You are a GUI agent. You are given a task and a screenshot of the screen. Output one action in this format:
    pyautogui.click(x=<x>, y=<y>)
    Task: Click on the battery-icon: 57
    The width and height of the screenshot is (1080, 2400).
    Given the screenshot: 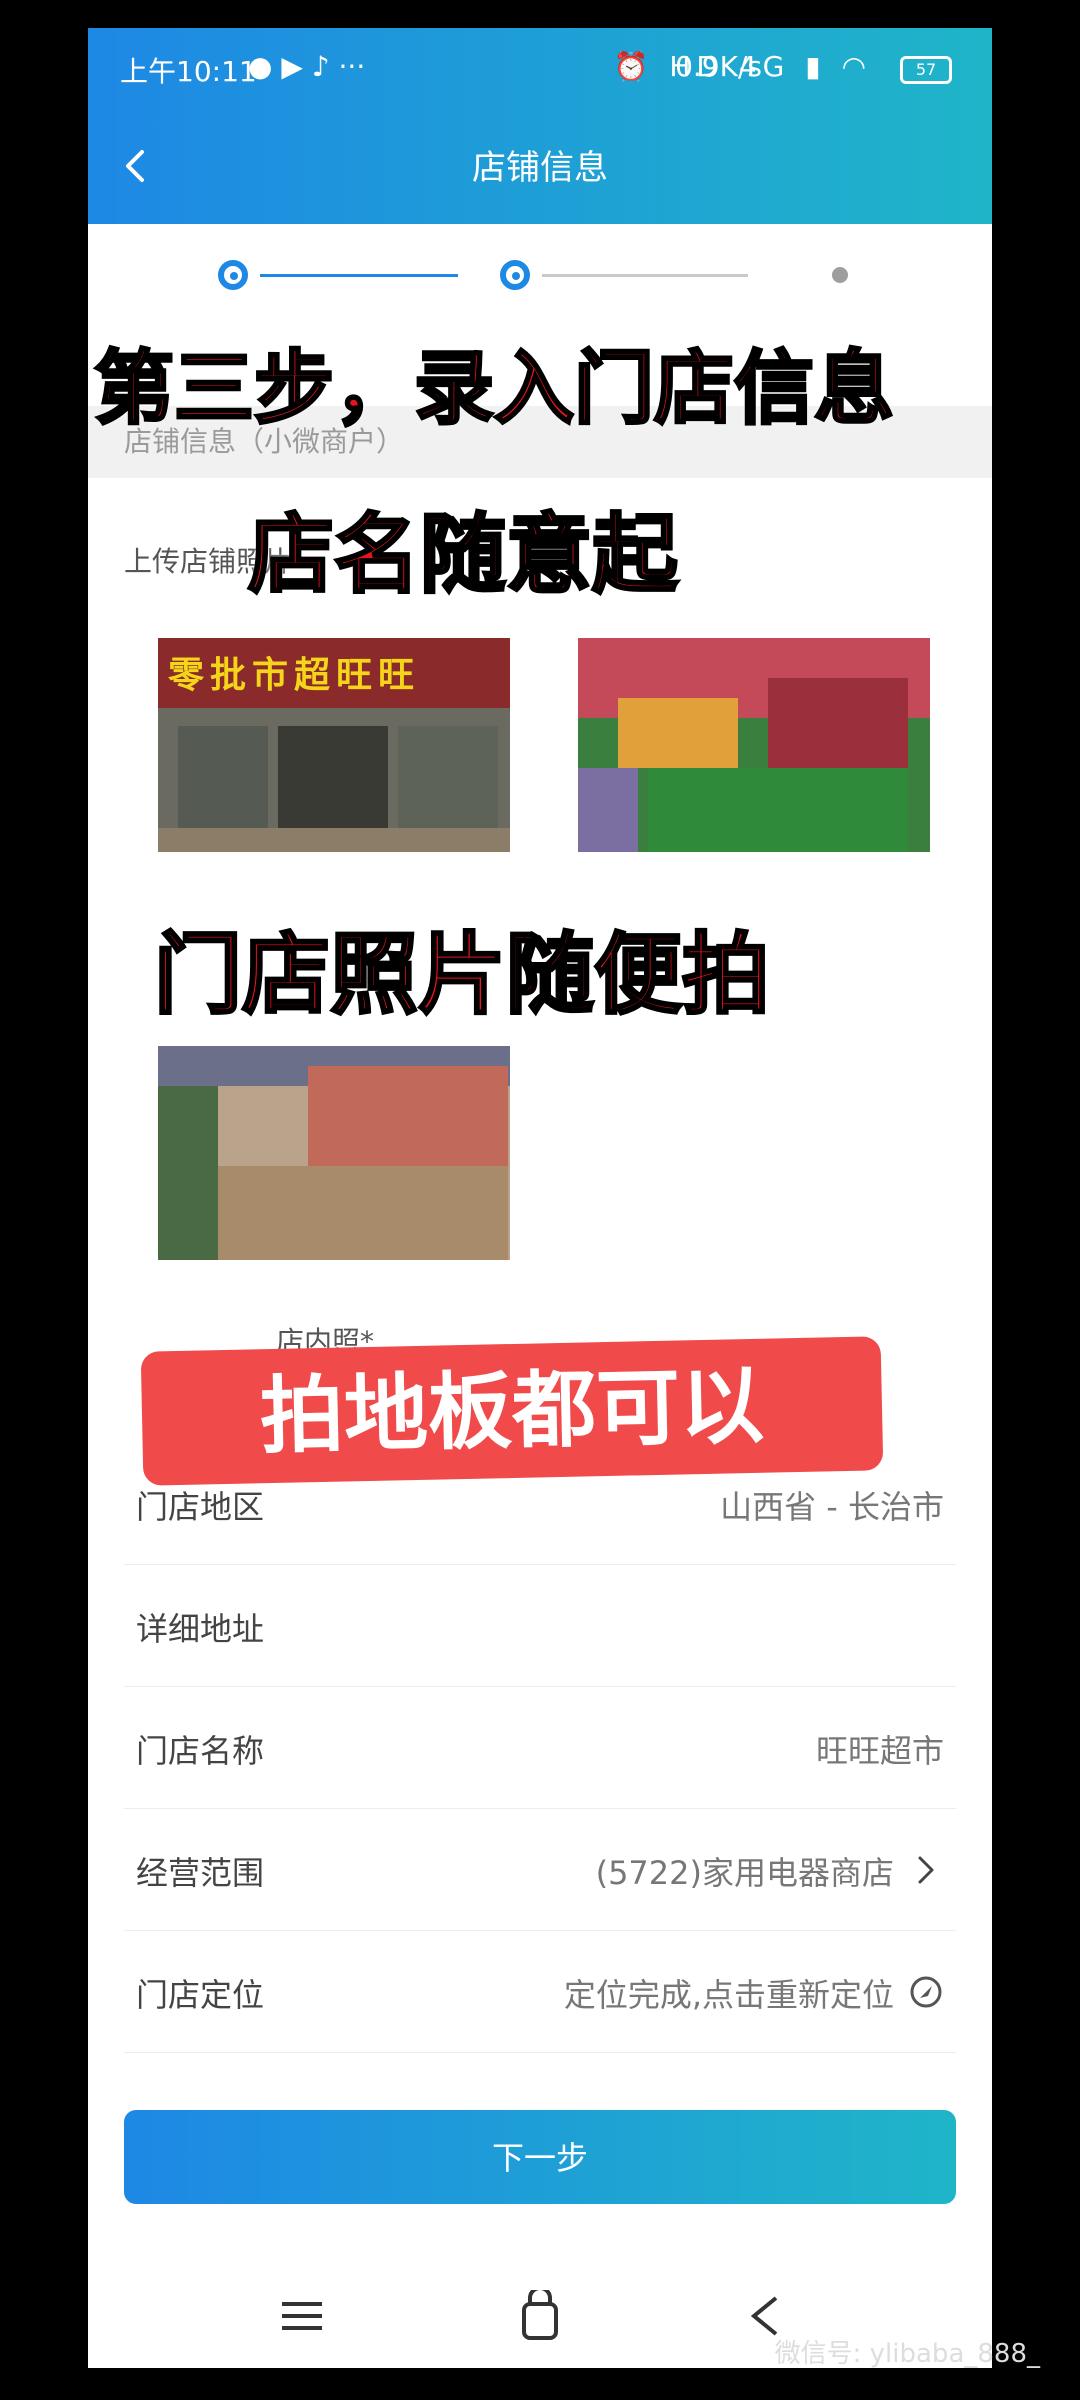 What is the action you would take?
    pyautogui.click(x=926, y=70)
    